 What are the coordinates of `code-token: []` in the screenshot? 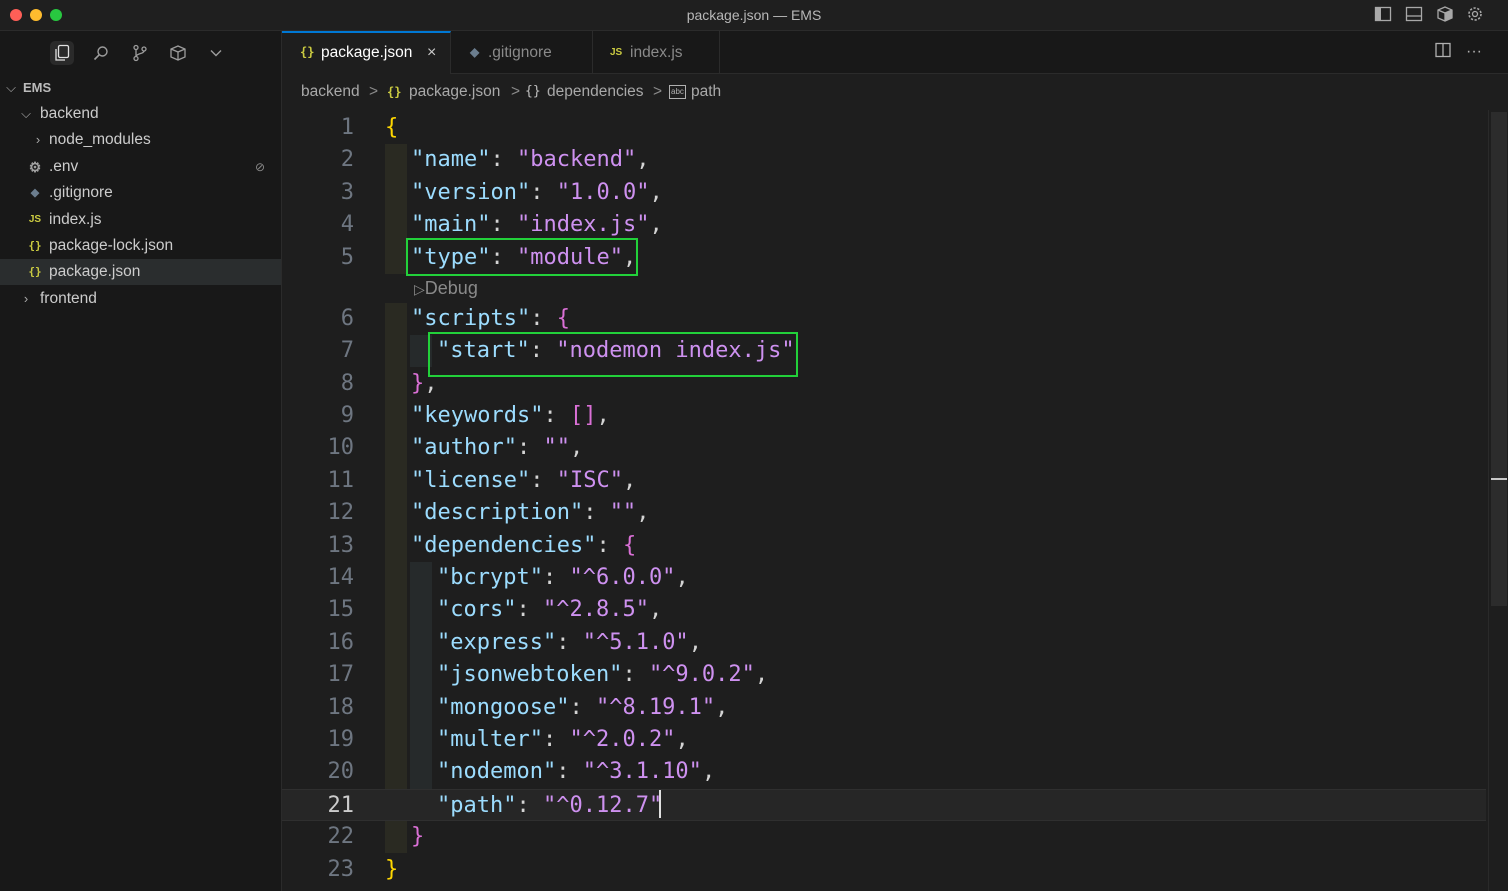 It's located at (583, 415).